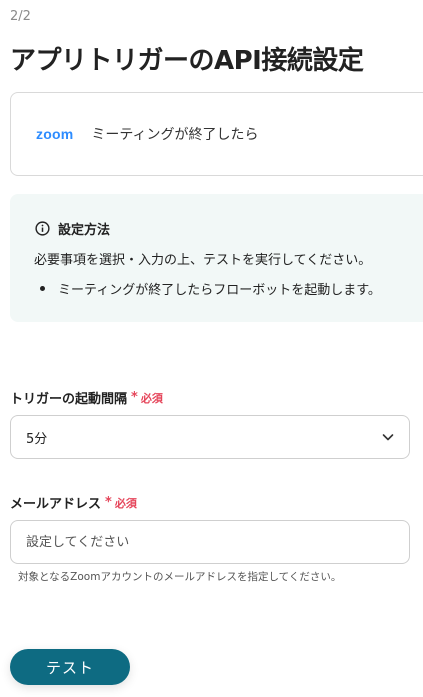 The height and width of the screenshot is (697, 423). Describe the element at coordinates (180, 577) in the screenshot. I see `email-helper-text: 対象となるZoomアカウントのメールアドレスを指定してください。` at that location.